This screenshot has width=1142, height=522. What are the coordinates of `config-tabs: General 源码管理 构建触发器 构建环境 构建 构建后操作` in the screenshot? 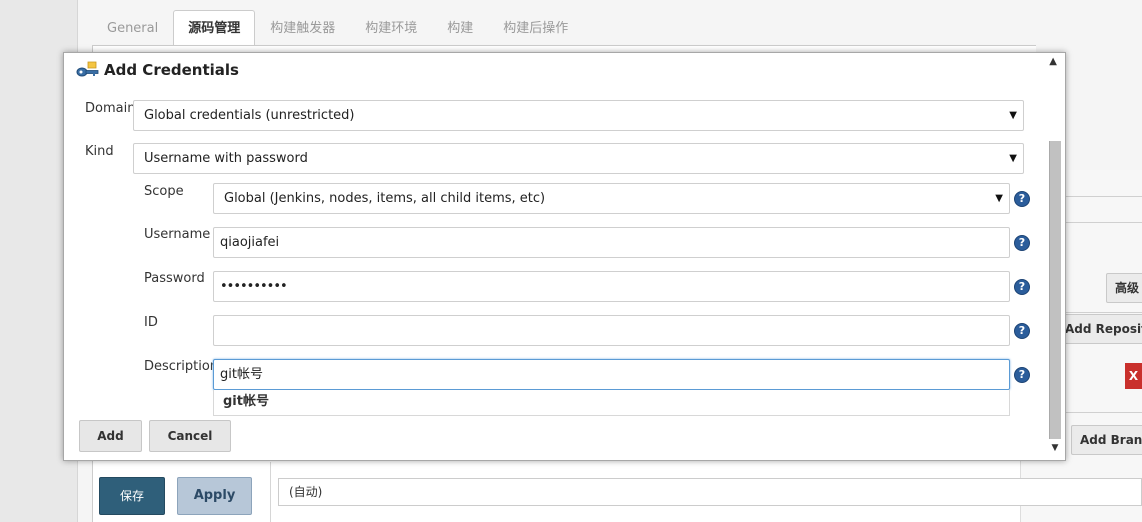 It's located at (337, 28).